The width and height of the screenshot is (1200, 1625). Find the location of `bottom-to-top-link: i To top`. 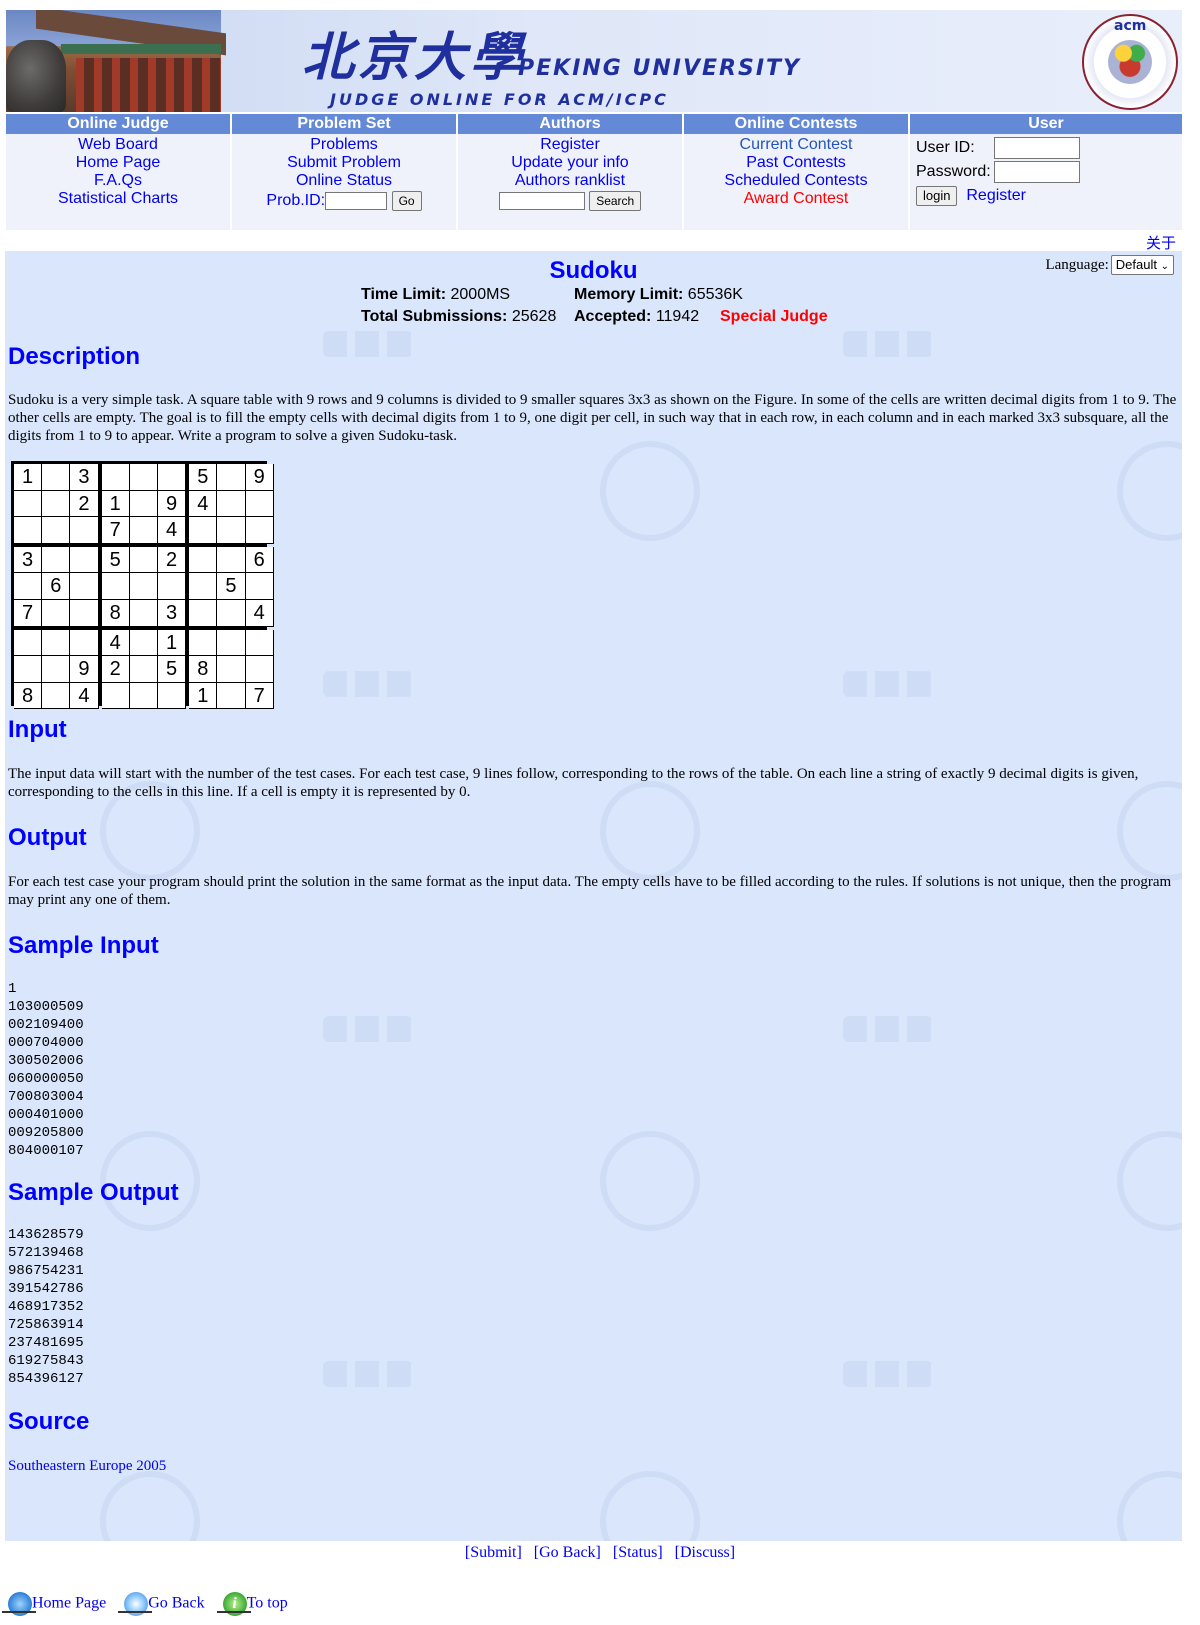

bottom-to-top-link: i To top is located at coordinates (252, 1604).